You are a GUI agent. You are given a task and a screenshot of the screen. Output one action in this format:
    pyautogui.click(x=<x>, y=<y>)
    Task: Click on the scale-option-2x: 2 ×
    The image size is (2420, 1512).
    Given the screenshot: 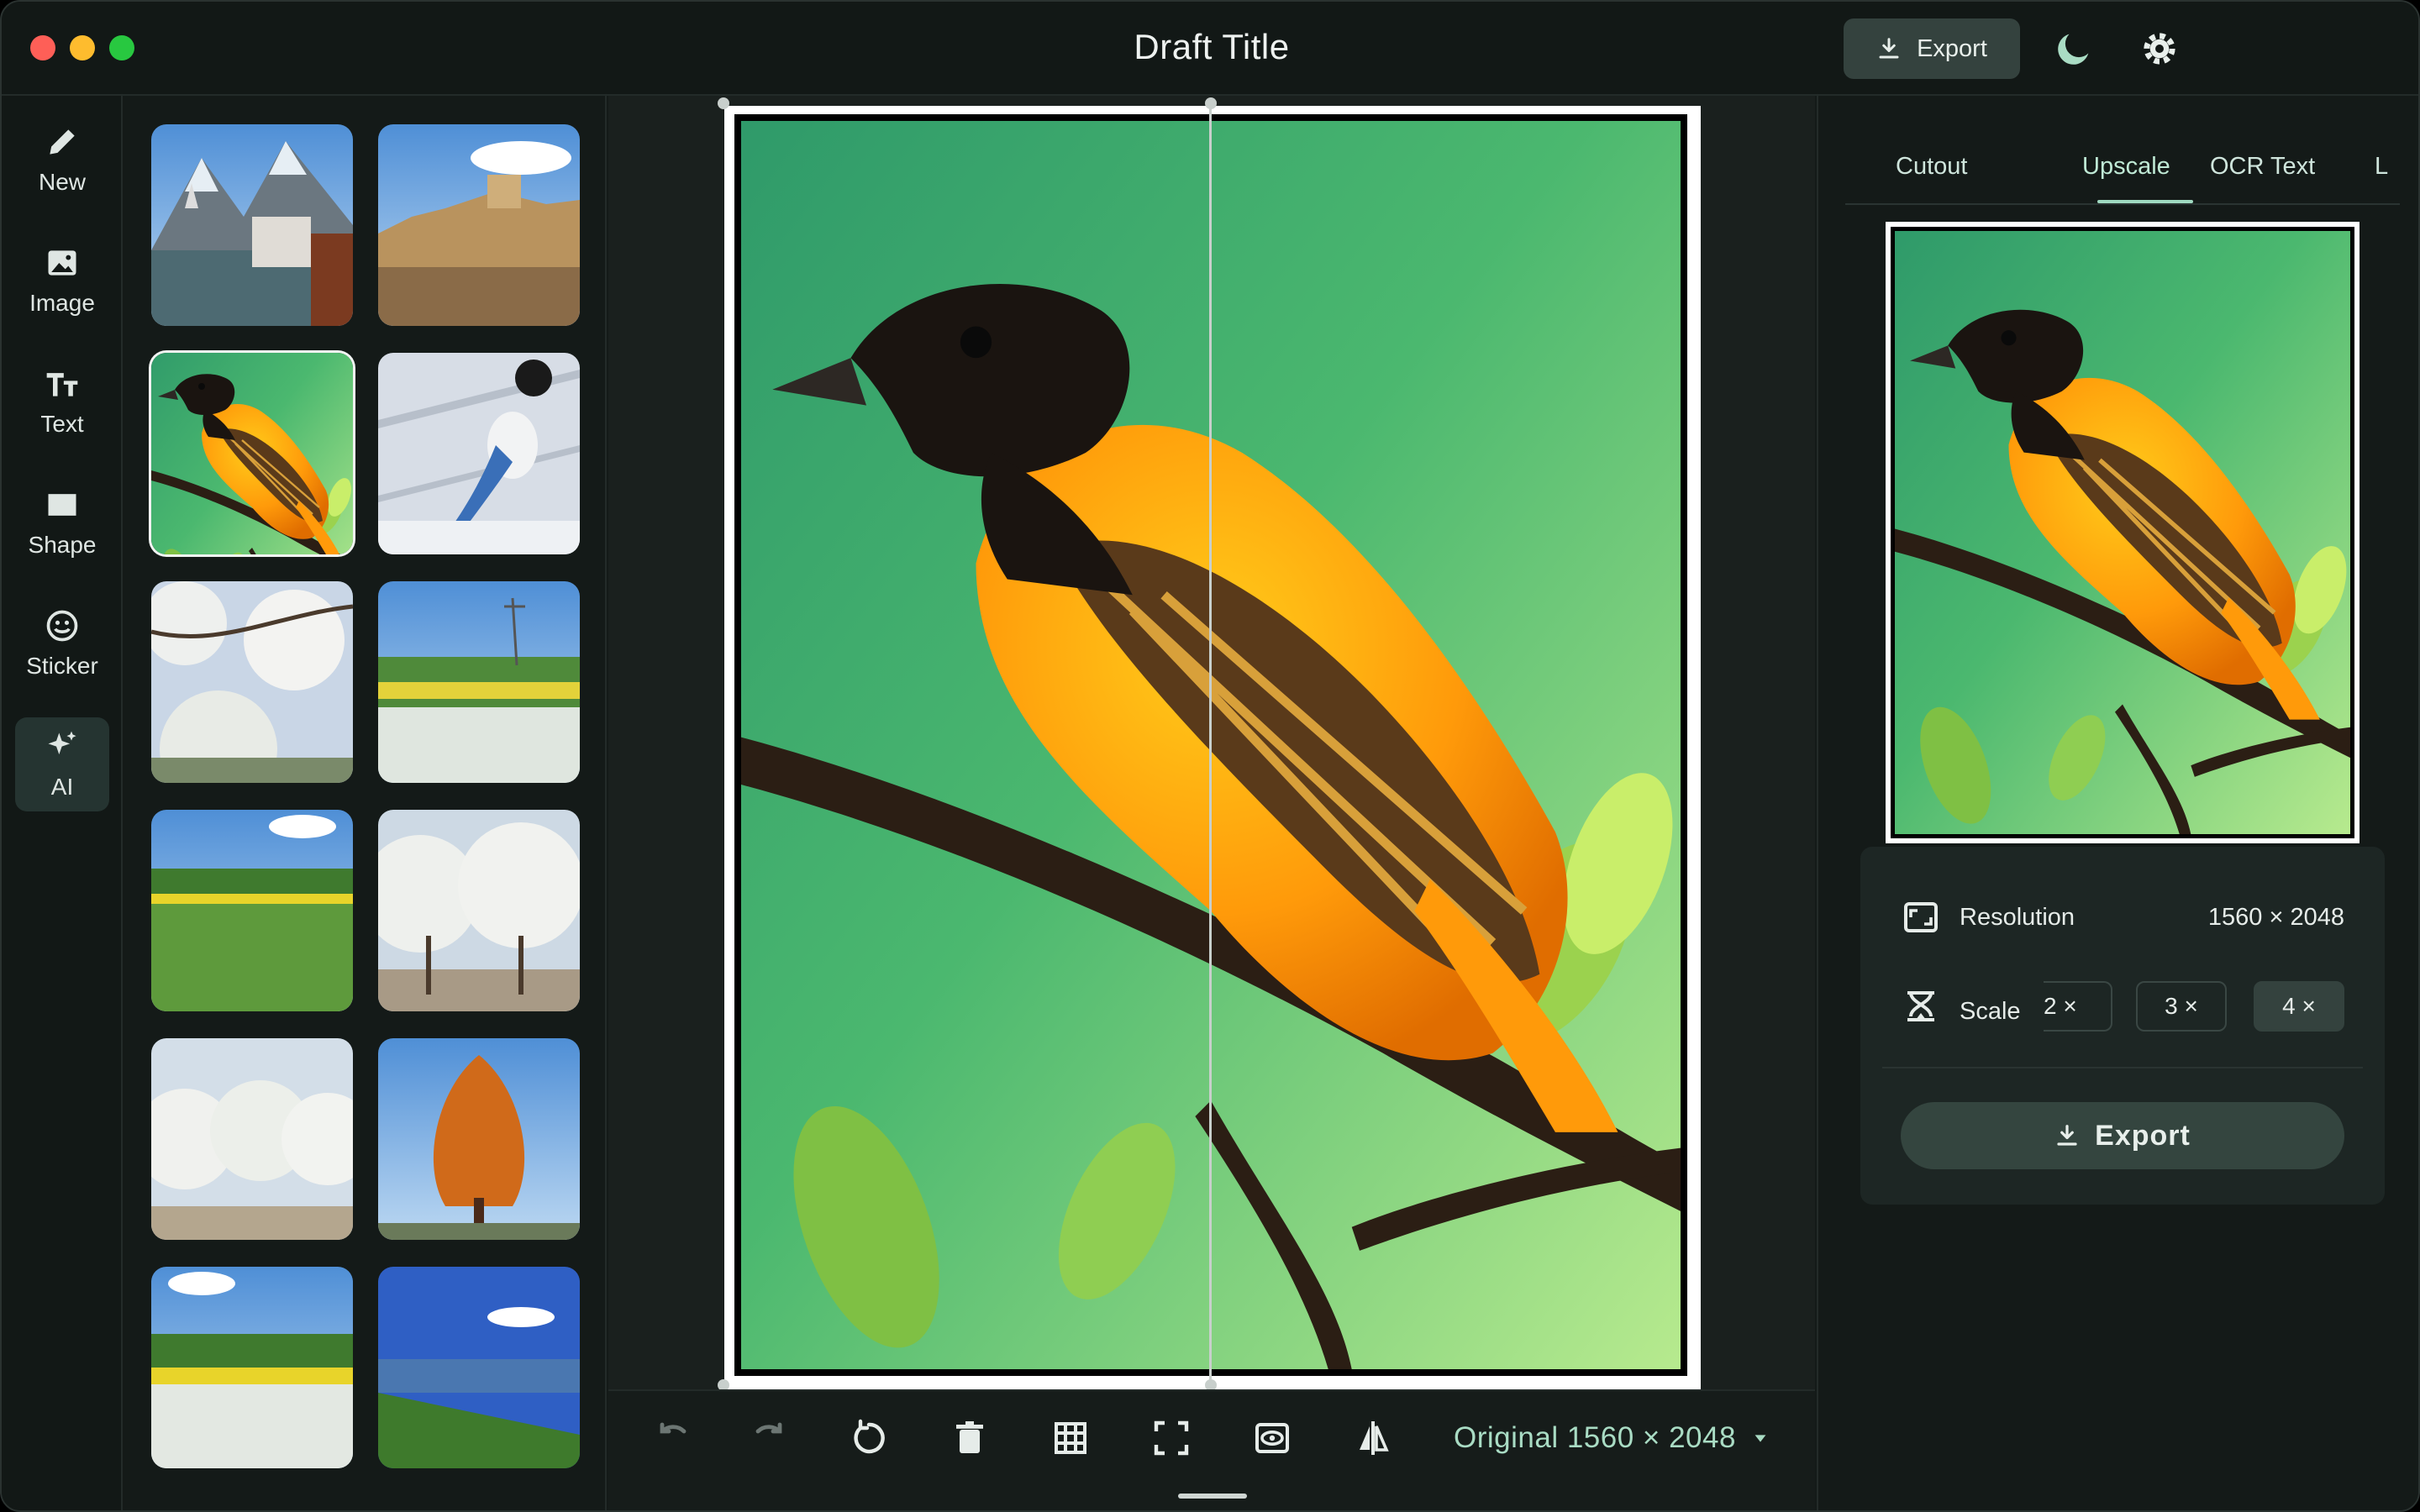 What is the action you would take?
    pyautogui.click(x=2078, y=1006)
    